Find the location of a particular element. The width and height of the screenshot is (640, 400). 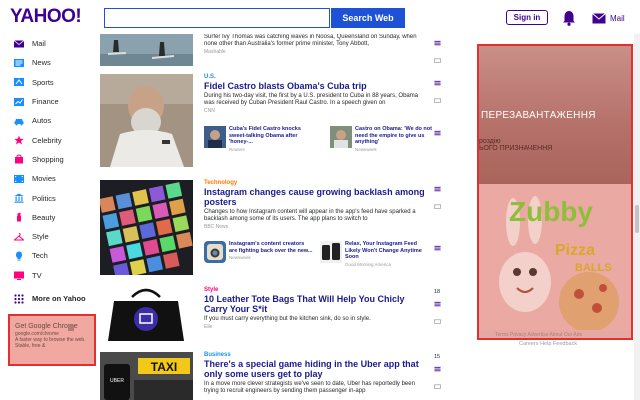

ad-subtitle-line-1: роздію is located at coordinates (490, 141).